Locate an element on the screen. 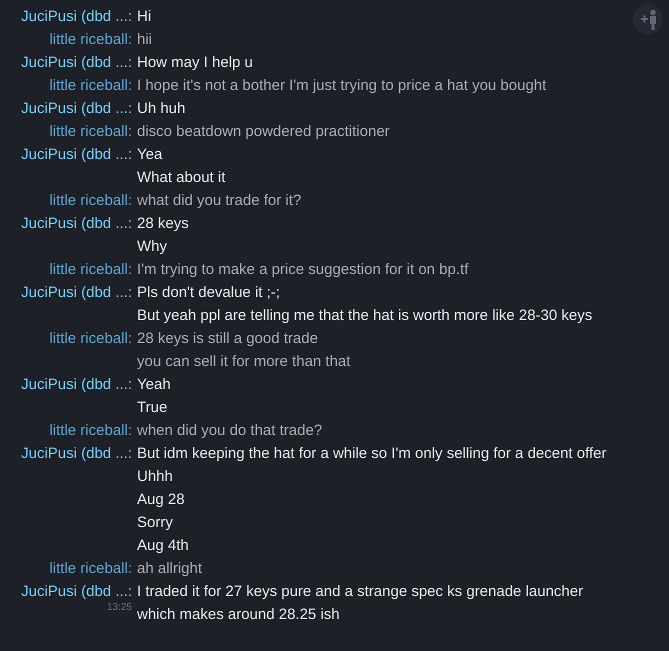  chat-message: I'm trying to make a price suggestion for it on bp.tf is located at coordinates (302, 270).